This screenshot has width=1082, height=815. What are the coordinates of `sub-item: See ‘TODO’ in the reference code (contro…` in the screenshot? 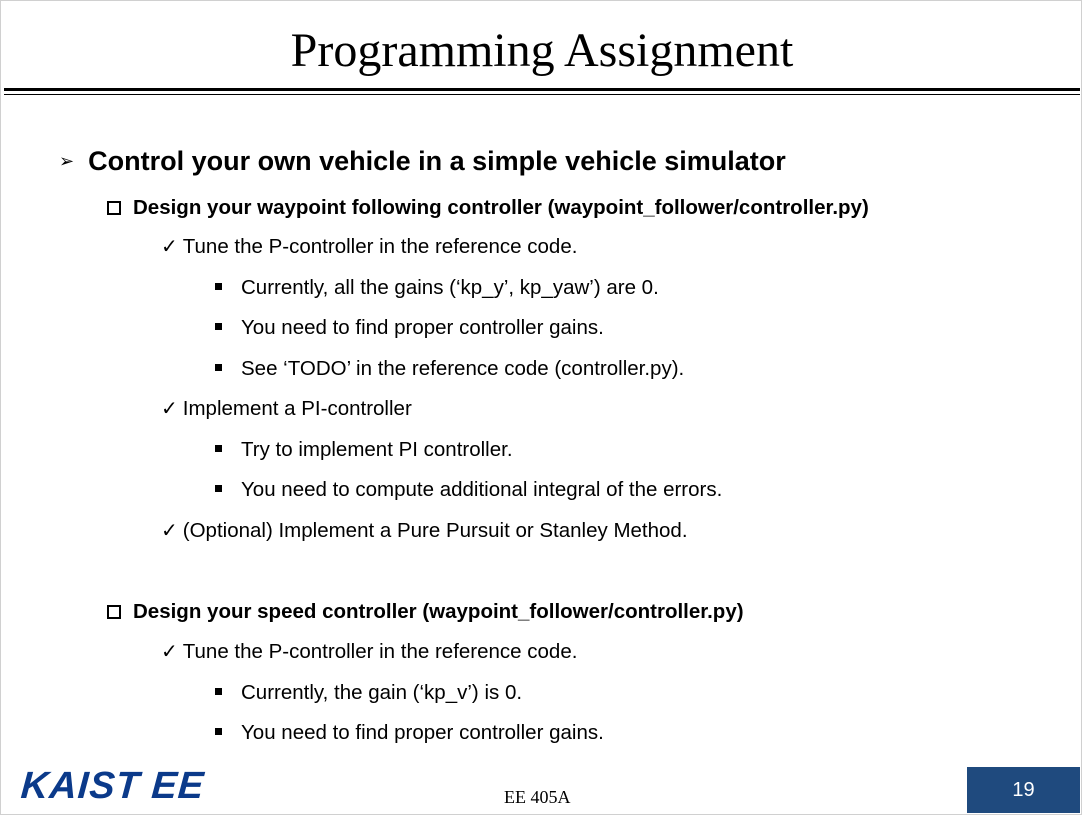 It's located at (449, 369).